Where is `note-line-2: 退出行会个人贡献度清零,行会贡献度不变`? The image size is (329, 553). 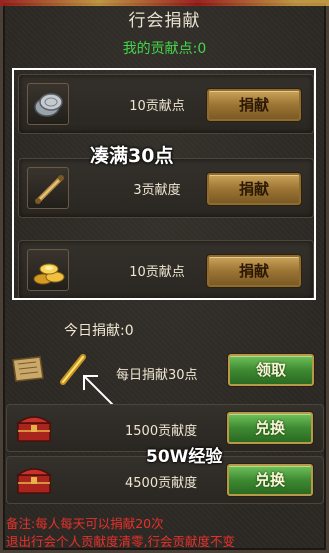 note-line-2: 退出行会个人贡献度清零,行会贡献度不变 is located at coordinates (120, 541).